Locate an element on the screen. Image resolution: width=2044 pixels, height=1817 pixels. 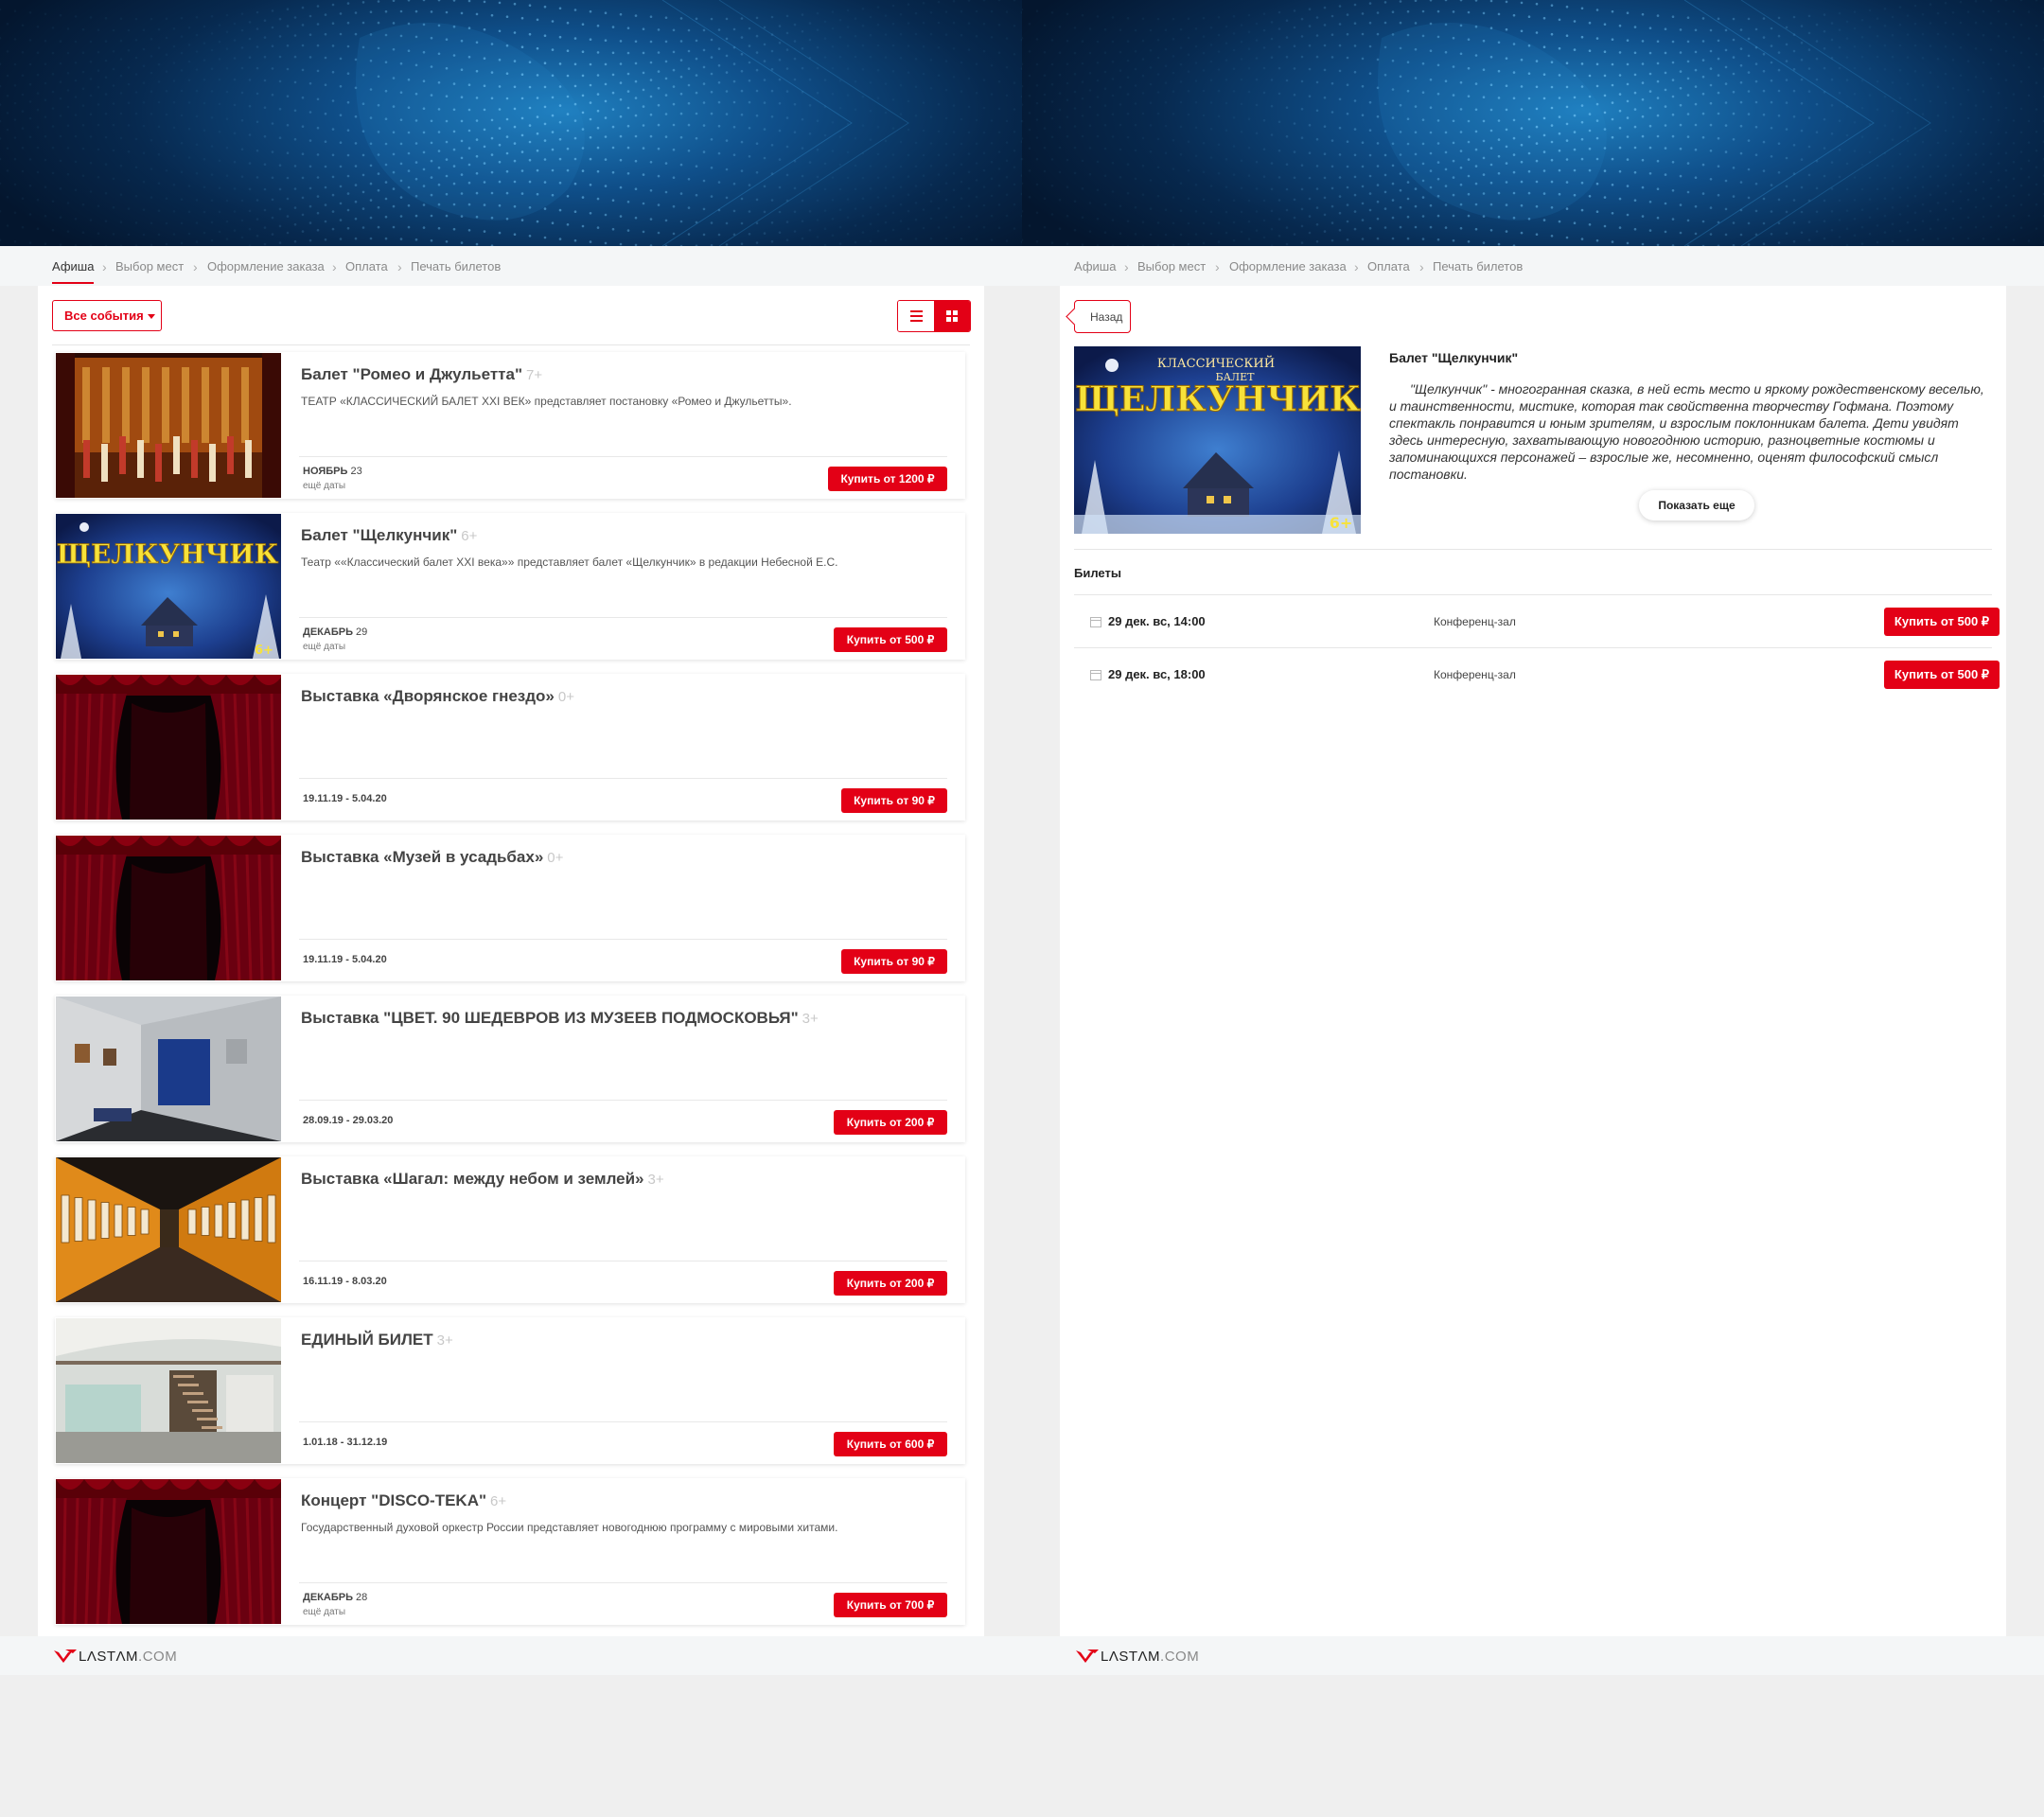
buy-ticket-button: Купить от 1200 ₽ is located at coordinates (887, 479).